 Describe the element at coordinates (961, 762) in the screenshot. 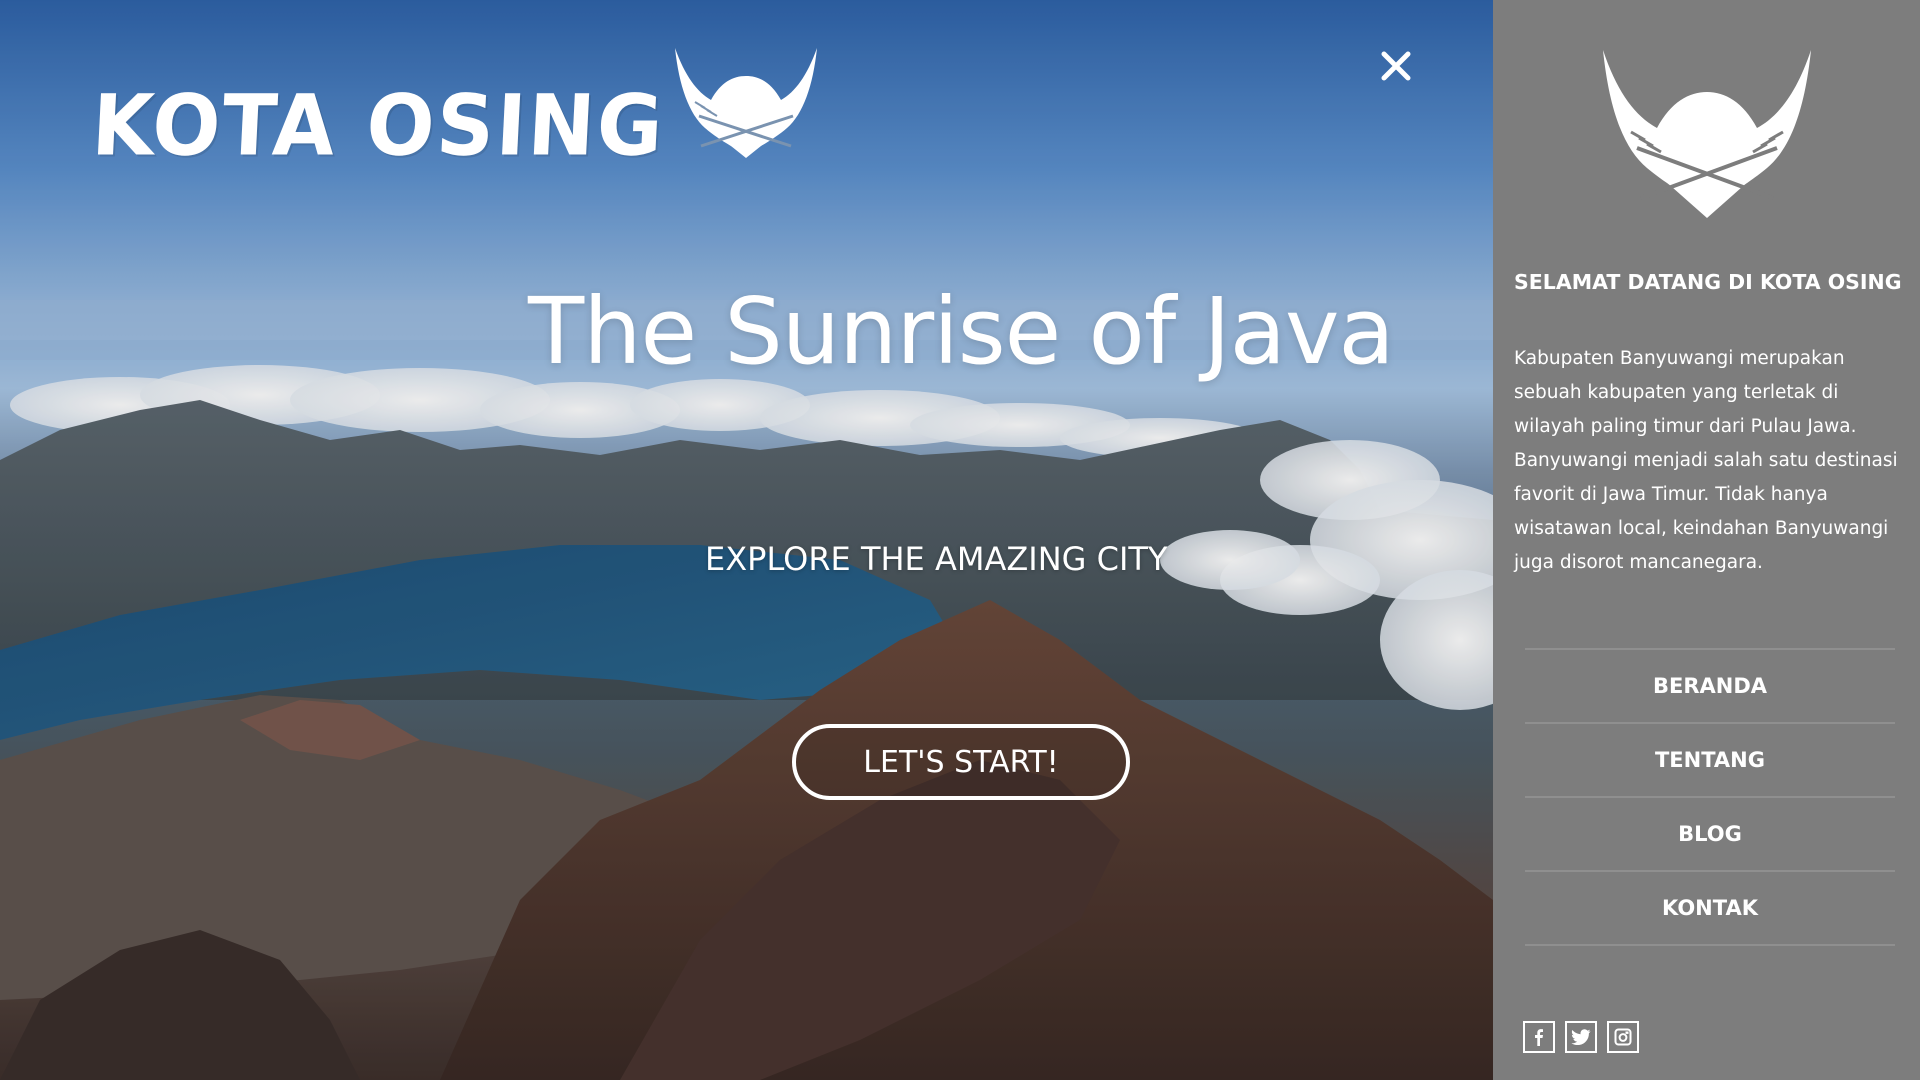

I see `lets-start-button: LET'S START!` at that location.